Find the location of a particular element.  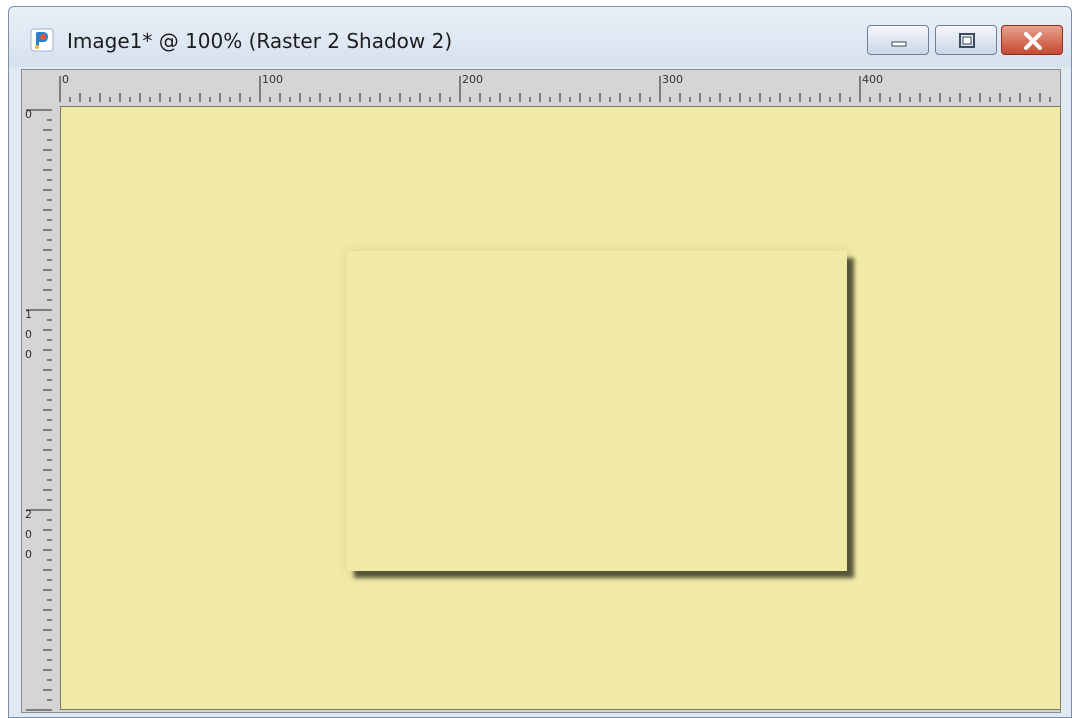

ruler-corner is located at coordinates (37, 86).